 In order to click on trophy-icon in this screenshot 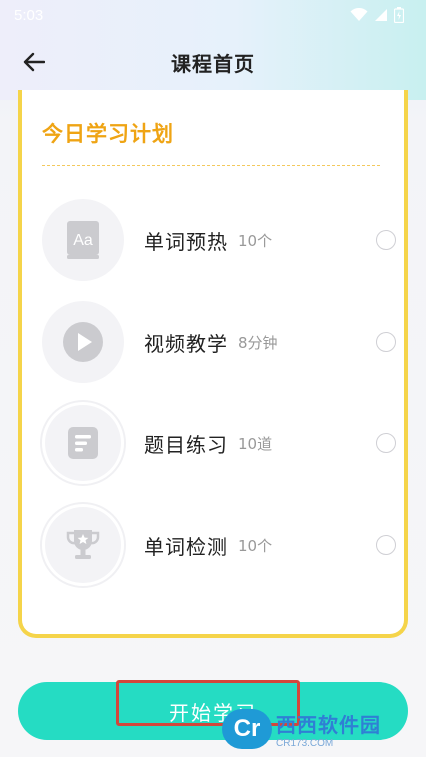, I will do `click(83, 545)`.